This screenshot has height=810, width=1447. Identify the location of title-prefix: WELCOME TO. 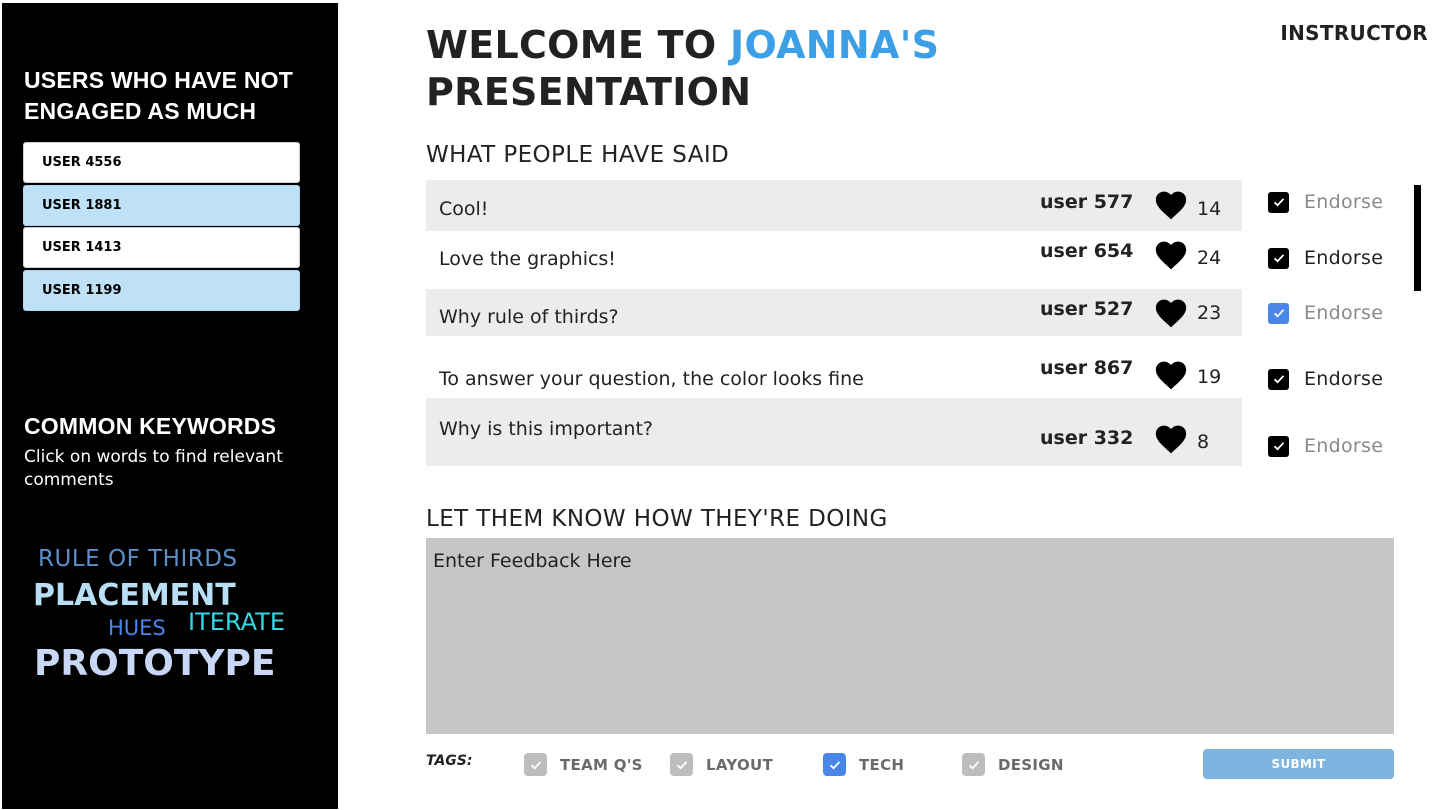
(578, 45).